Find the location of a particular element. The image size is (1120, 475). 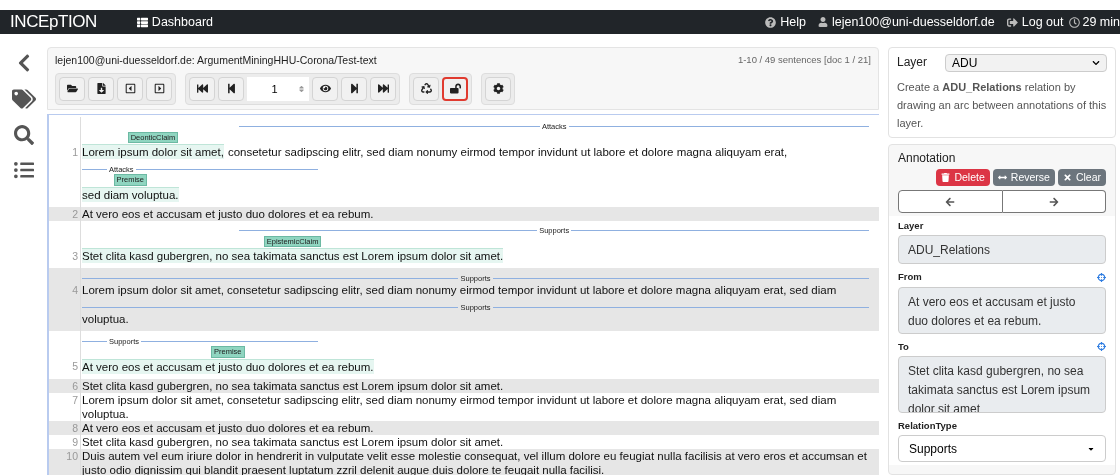

sentence-counter: 1-10 / 49 sentences [doc 1 / 21] is located at coordinates (804, 60).